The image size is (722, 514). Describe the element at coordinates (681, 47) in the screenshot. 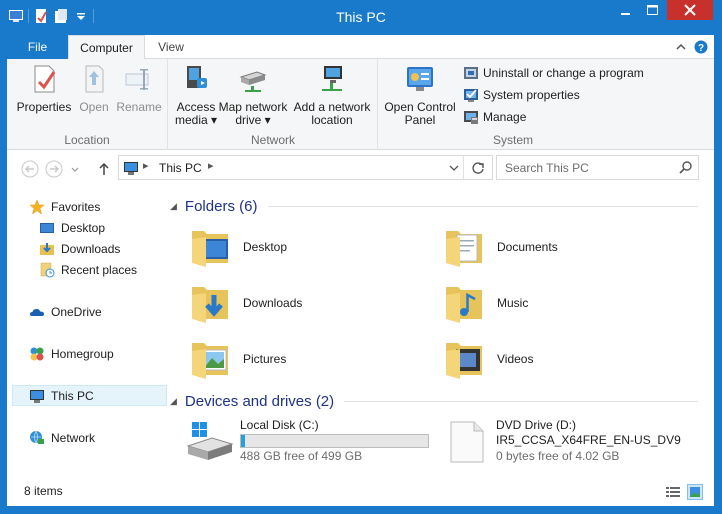

I see `collapse-ribbon-icon` at that location.